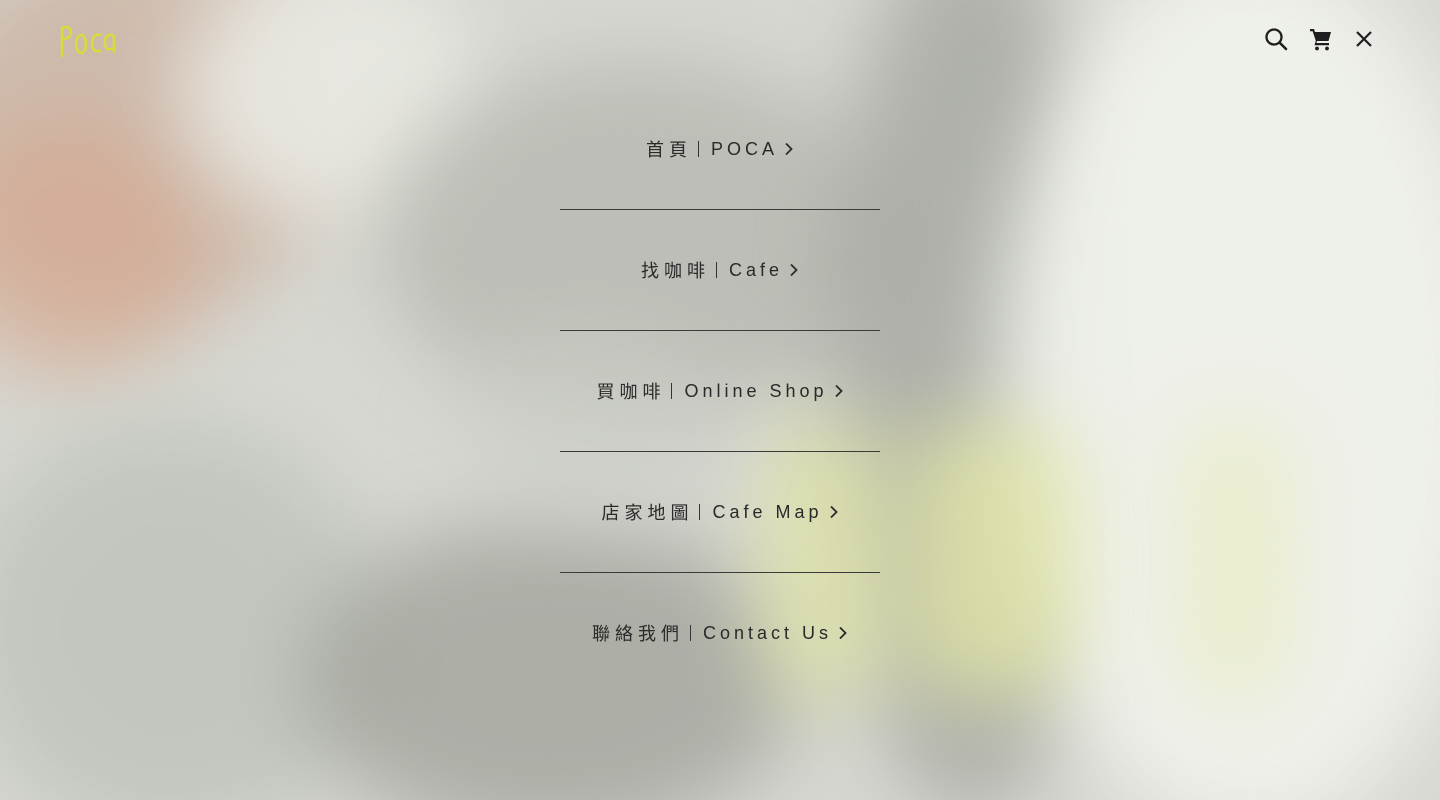 The height and width of the screenshot is (800, 1440). I want to click on menu-item-cafe-map: 店家地圖 Cafe Map, so click(720, 512).